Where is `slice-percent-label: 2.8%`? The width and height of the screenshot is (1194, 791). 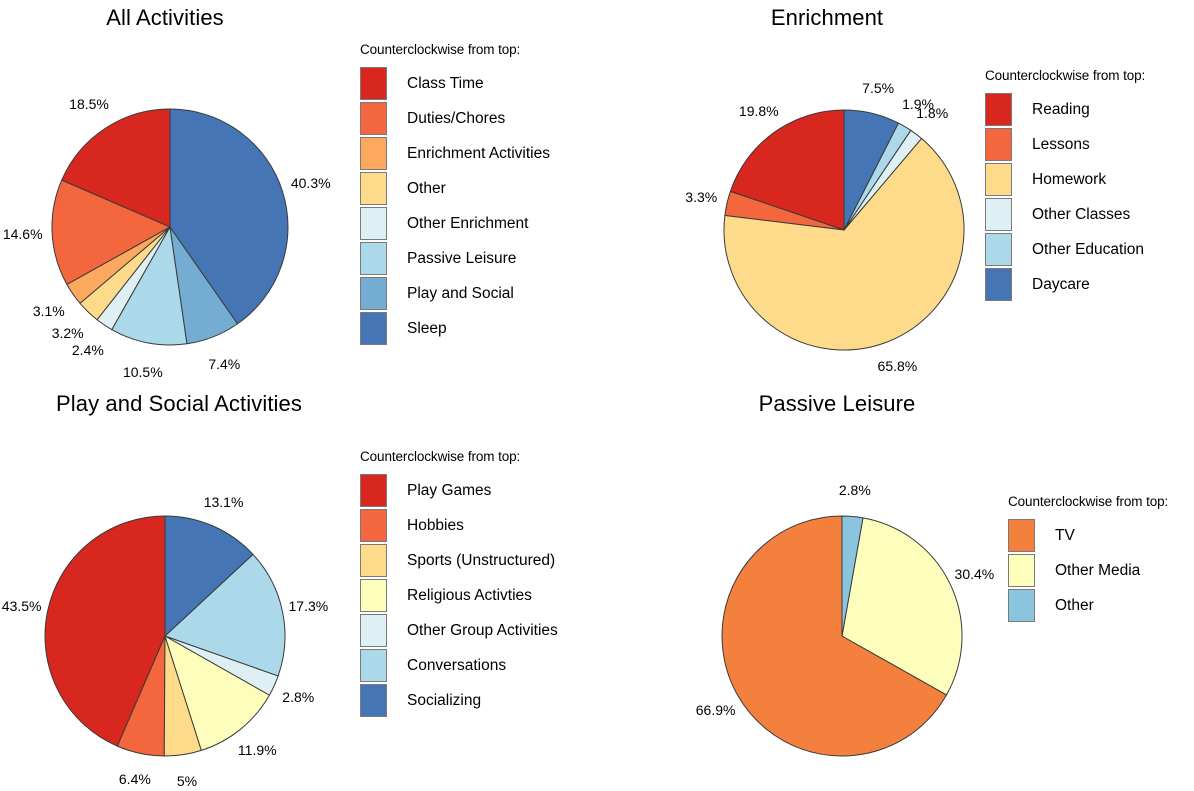 slice-percent-label: 2.8% is located at coordinates (854, 490).